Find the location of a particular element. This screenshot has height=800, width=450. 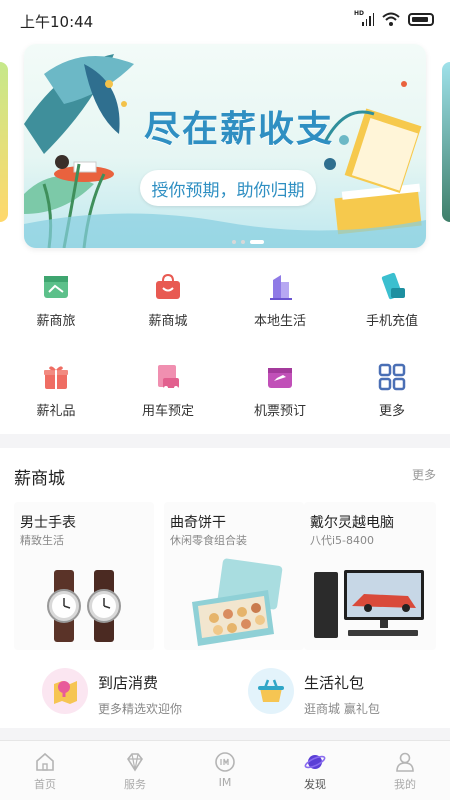

service-label: 薪商旅 is located at coordinates (56, 321).